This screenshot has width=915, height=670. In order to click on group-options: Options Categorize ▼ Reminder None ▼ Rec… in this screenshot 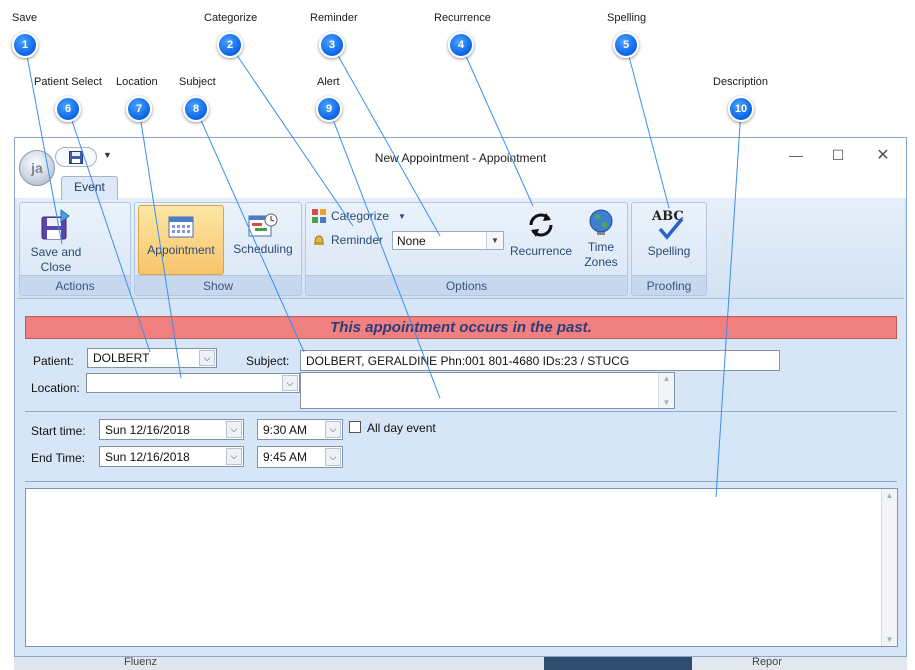, I will do `click(466, 249)`.